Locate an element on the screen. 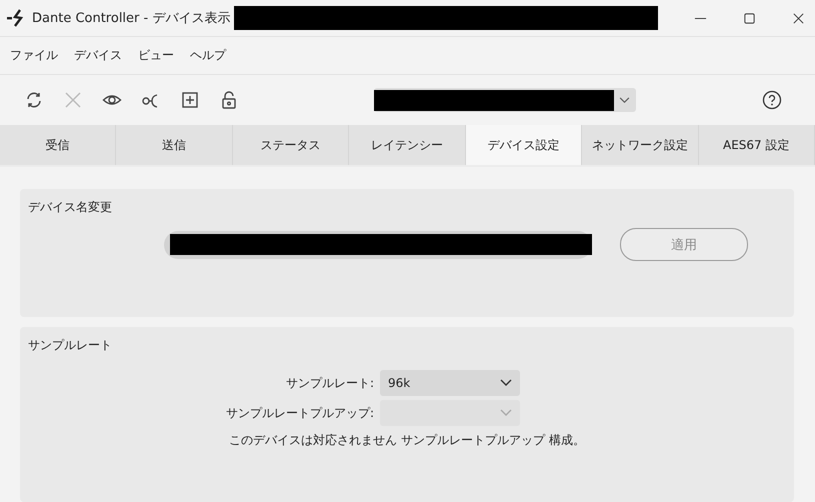 This screenshot has width=815, height=502. dropdown: 96k is located at coordinates (450, 383).